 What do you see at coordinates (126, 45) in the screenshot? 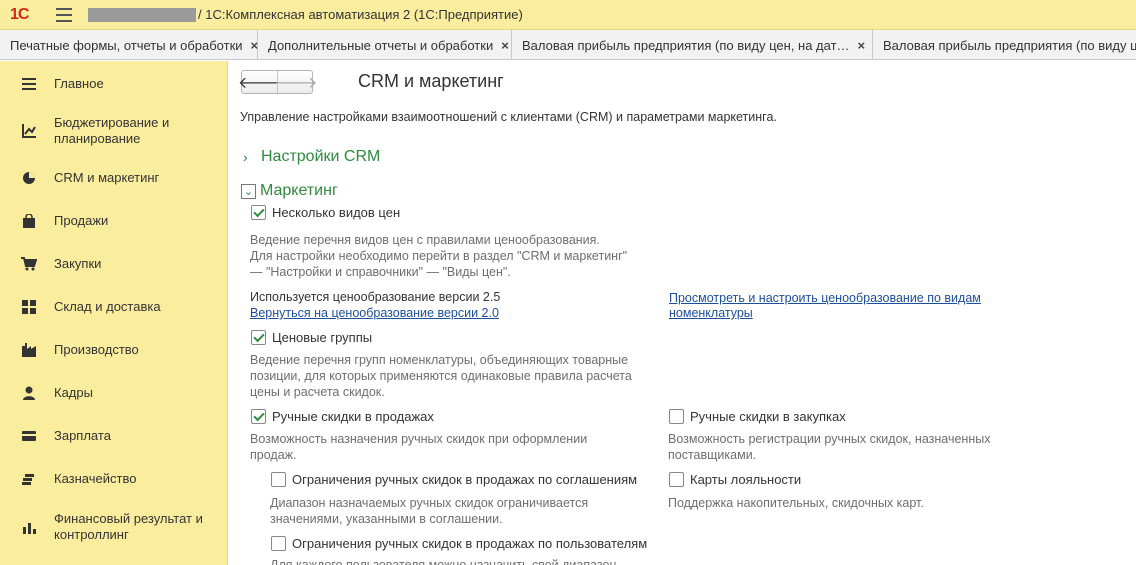
I see `tab-label: Печатные формы, отчеты и обработки` at bounding box center [126, 45].